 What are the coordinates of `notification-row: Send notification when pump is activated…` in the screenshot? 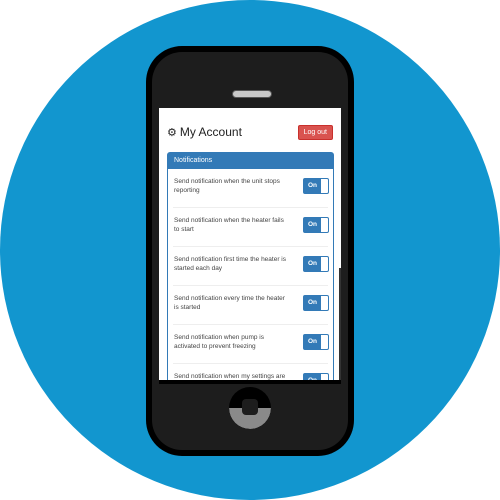 It's located at (251, 344).